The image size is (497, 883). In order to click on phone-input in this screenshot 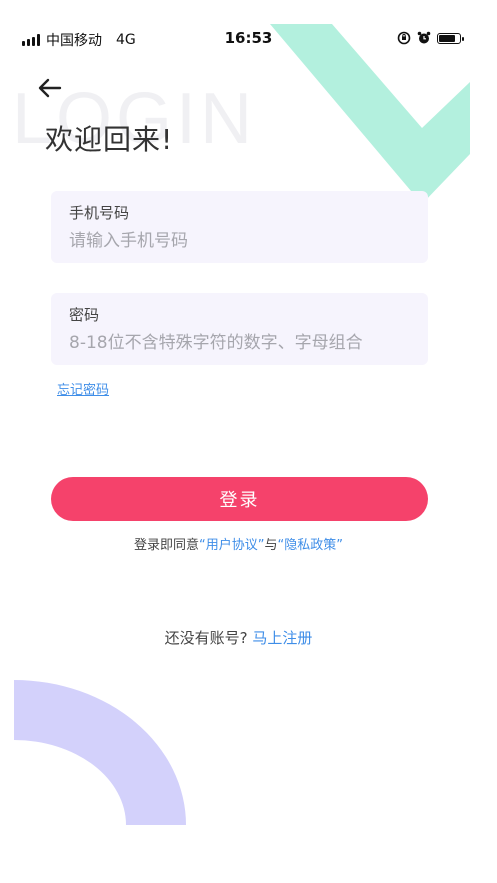, I will do `click(239, 241)`.